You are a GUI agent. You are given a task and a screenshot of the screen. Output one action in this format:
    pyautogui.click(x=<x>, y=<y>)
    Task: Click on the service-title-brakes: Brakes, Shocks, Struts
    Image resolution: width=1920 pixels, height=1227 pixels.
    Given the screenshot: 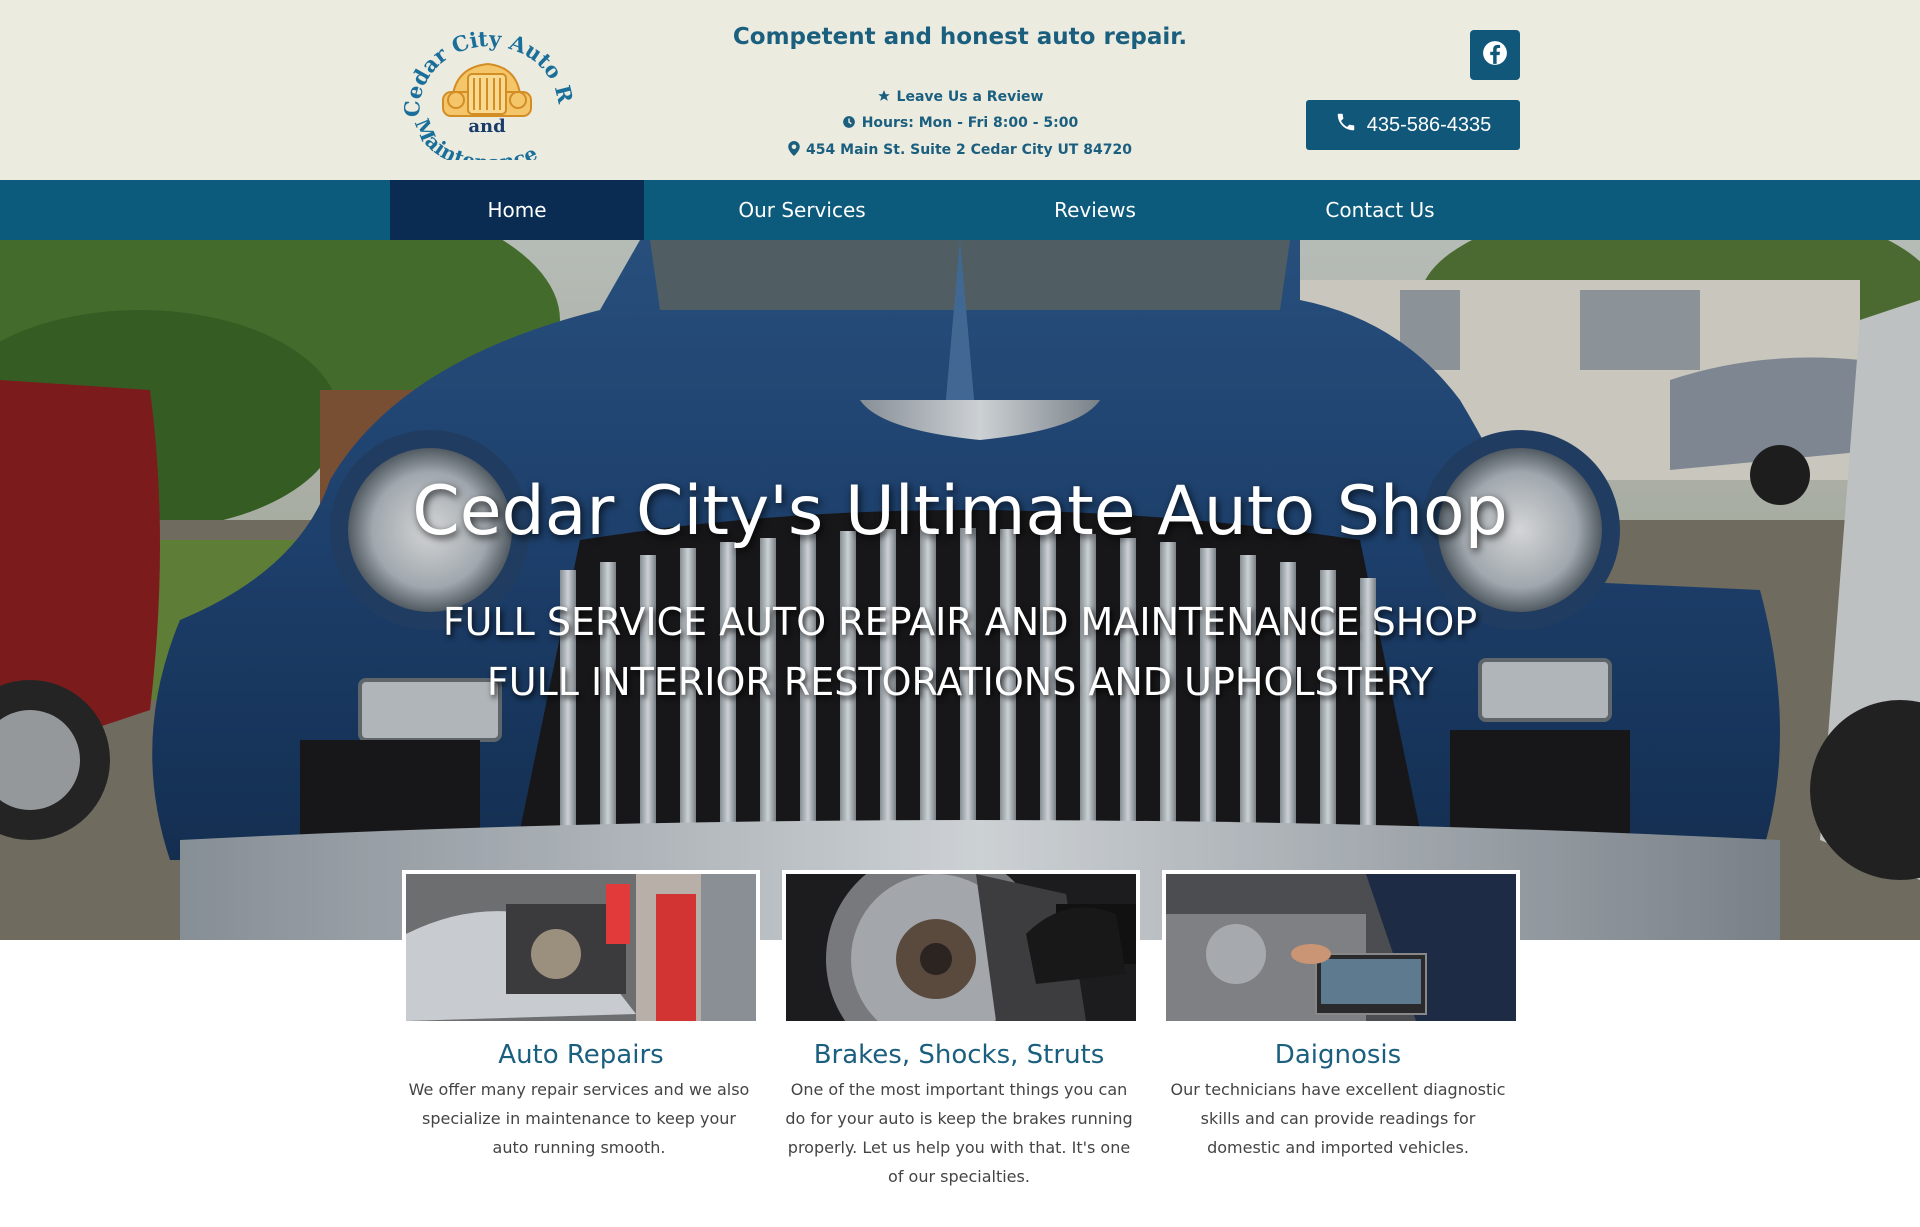 What is the action you would take?
    pyautogui.click(x=959, y=1055)
    